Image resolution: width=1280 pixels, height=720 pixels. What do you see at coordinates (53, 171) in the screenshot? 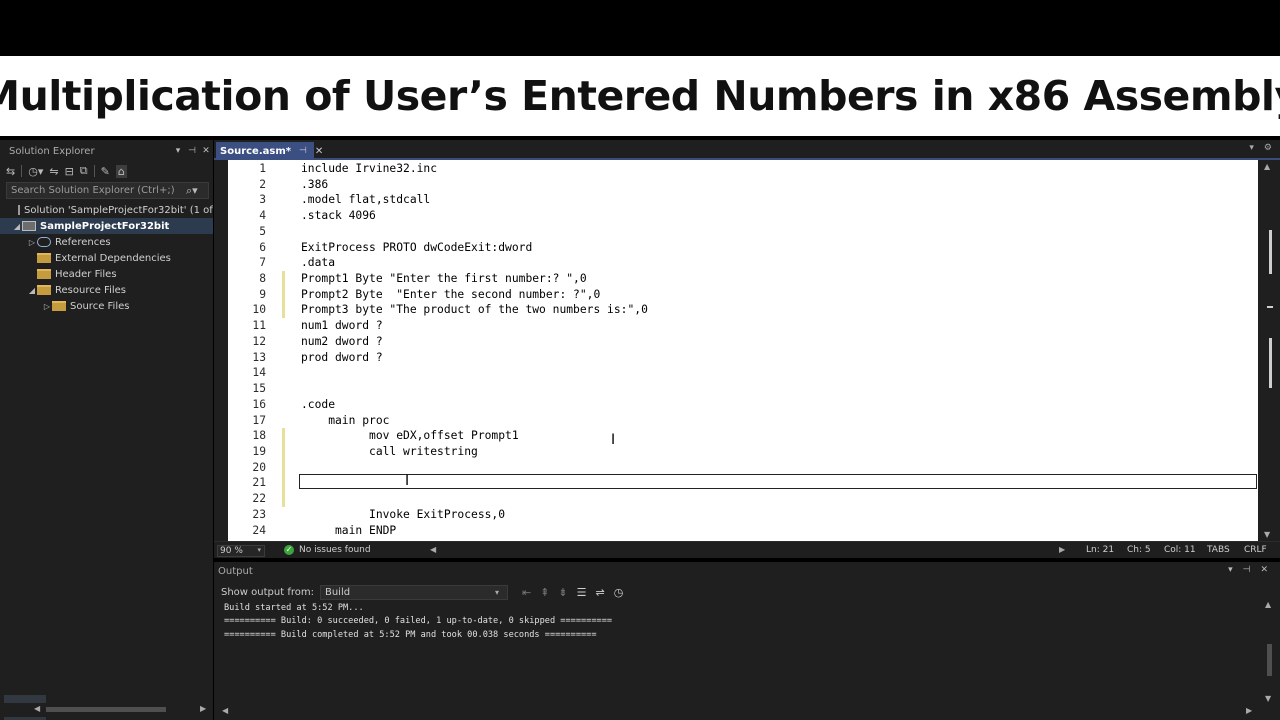
I see `sync-icon: ⇋` at bounding box center [53, 171].